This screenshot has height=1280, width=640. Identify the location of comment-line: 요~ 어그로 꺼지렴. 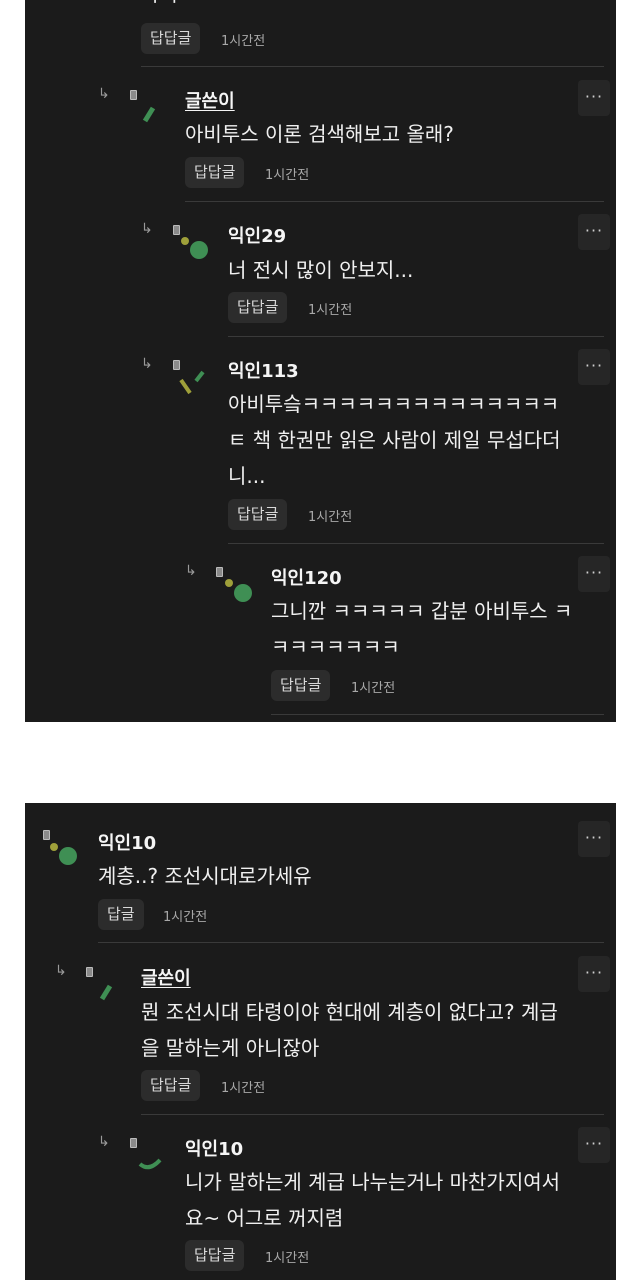
(264, 1218).